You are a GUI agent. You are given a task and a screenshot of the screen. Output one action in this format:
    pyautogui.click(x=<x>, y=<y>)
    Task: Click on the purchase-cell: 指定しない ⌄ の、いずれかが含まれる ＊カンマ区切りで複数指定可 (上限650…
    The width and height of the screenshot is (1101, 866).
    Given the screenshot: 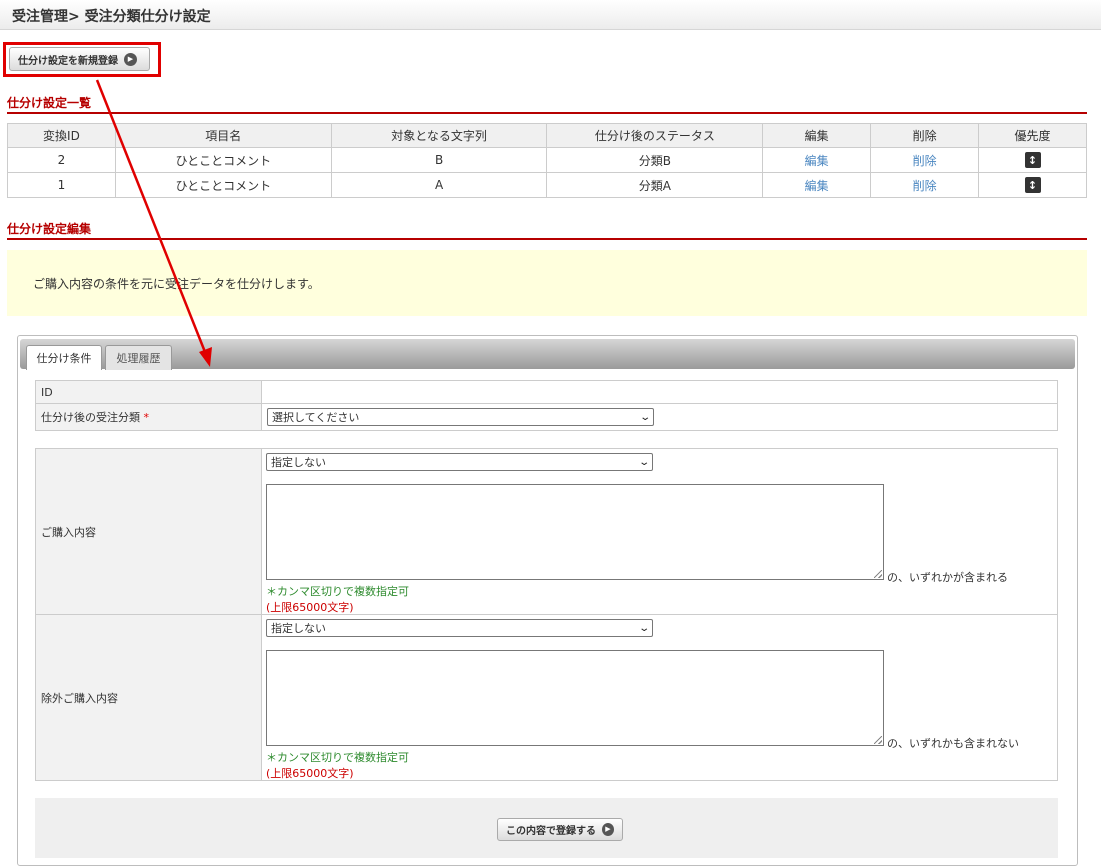 What is the action you would take?
    pyautogui.click(x=659, y=531)
    